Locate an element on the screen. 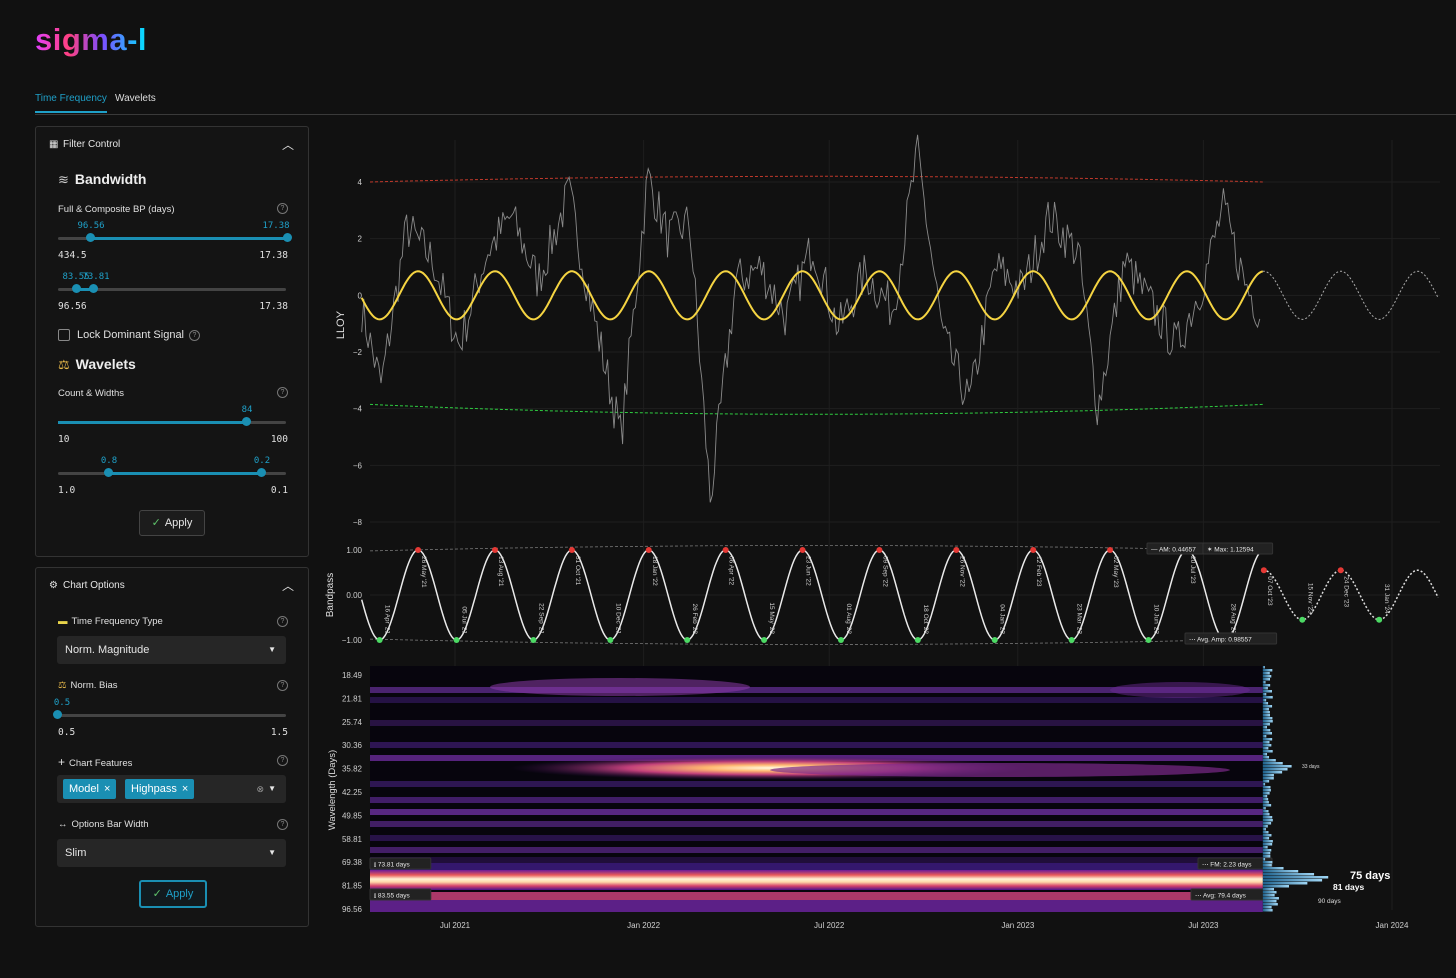 This screenshot has width=1456, height=978. upper-envelope-line is located at coordinates (816, 179).